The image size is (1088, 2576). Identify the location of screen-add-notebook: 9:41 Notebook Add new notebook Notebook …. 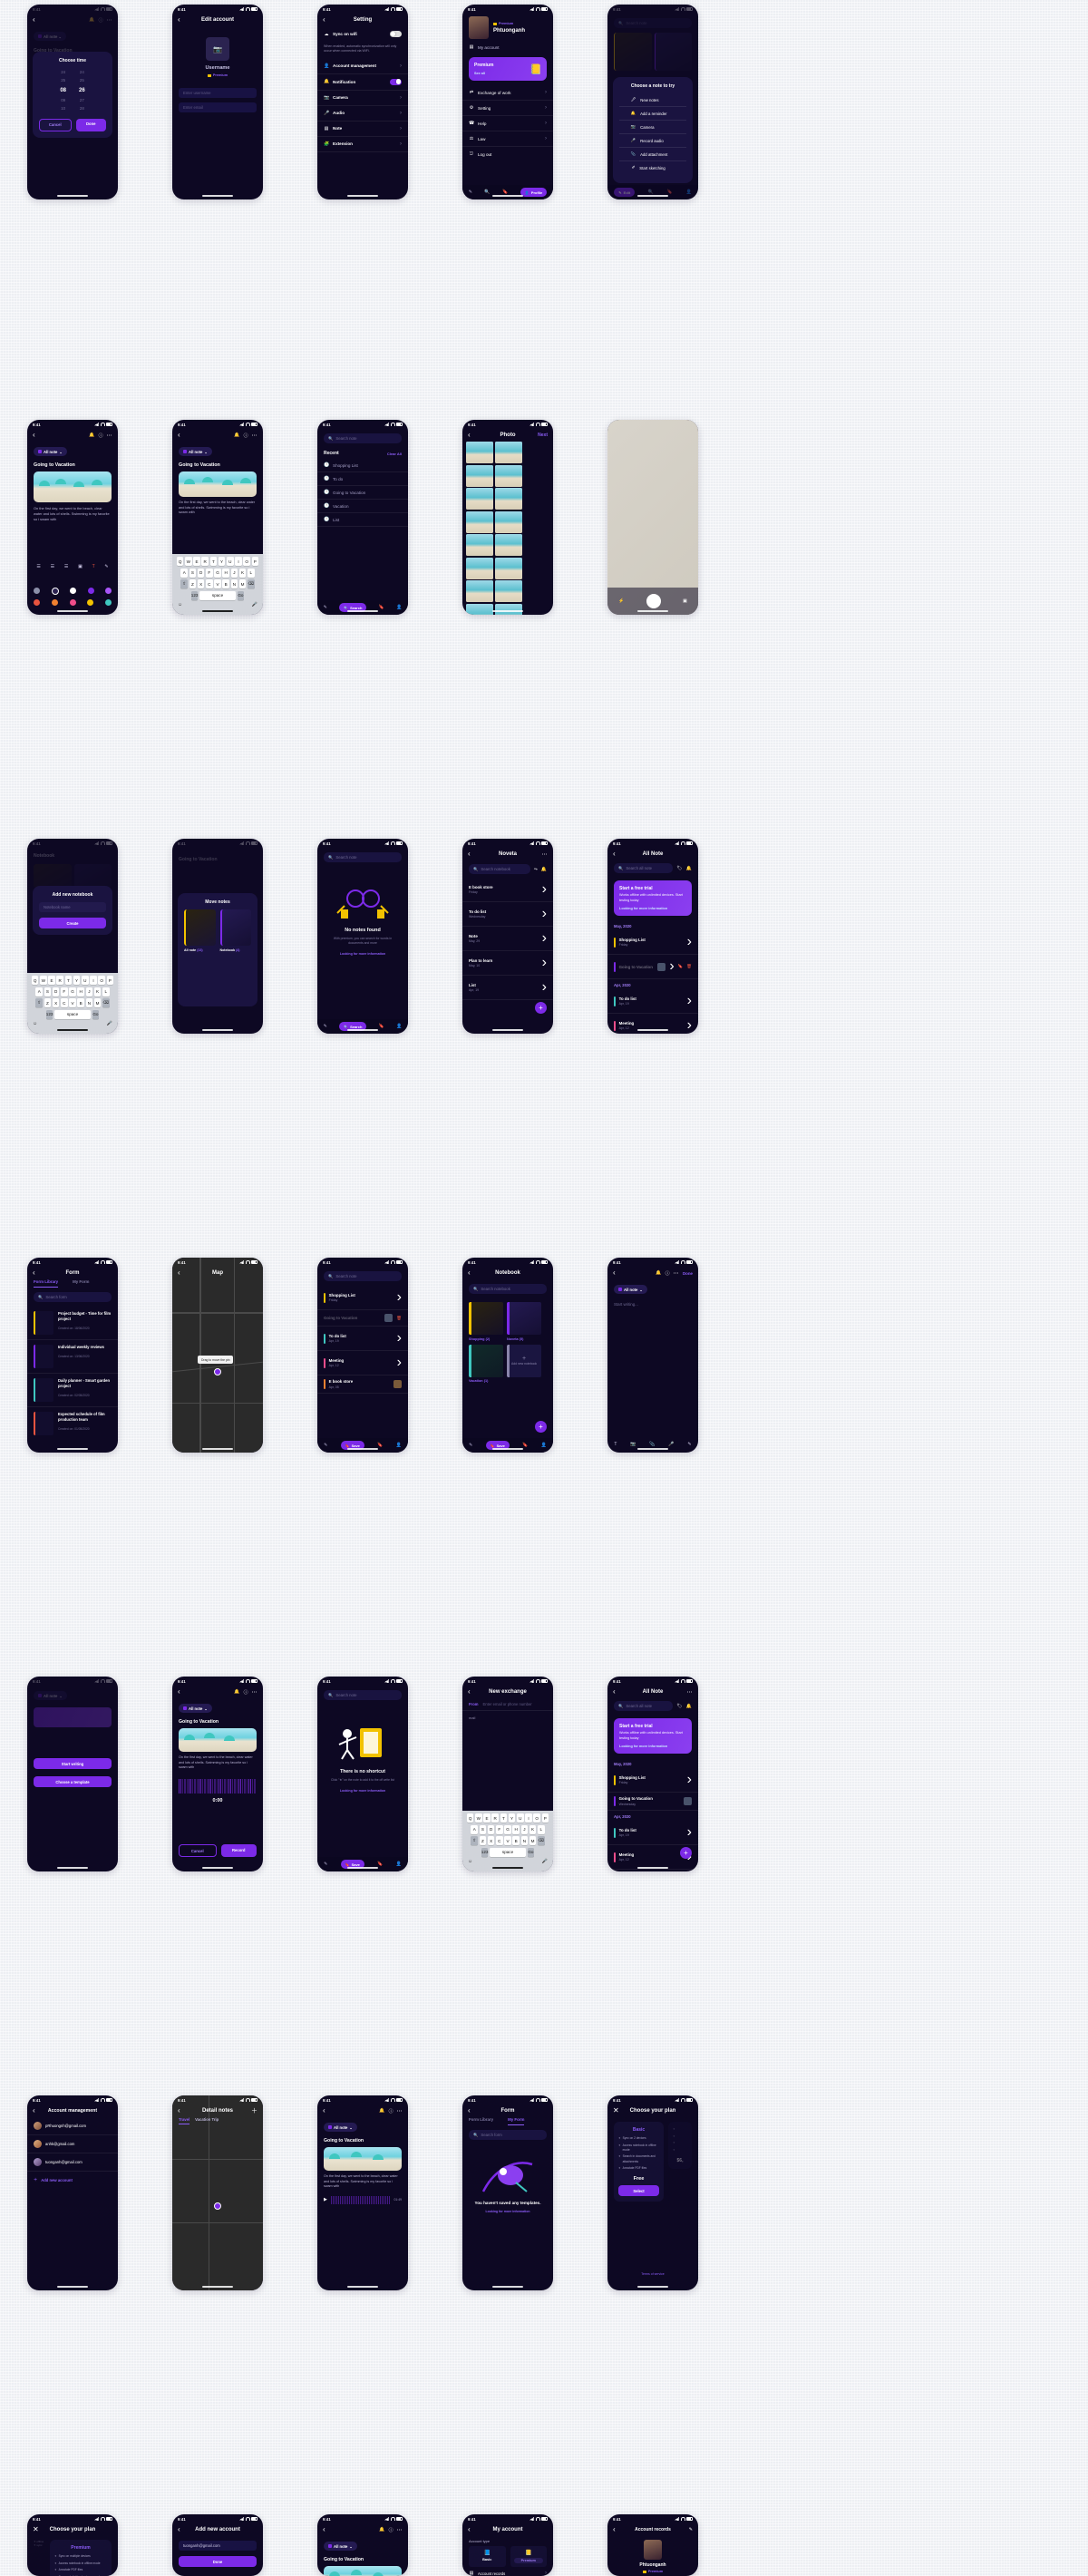
(72, 936).